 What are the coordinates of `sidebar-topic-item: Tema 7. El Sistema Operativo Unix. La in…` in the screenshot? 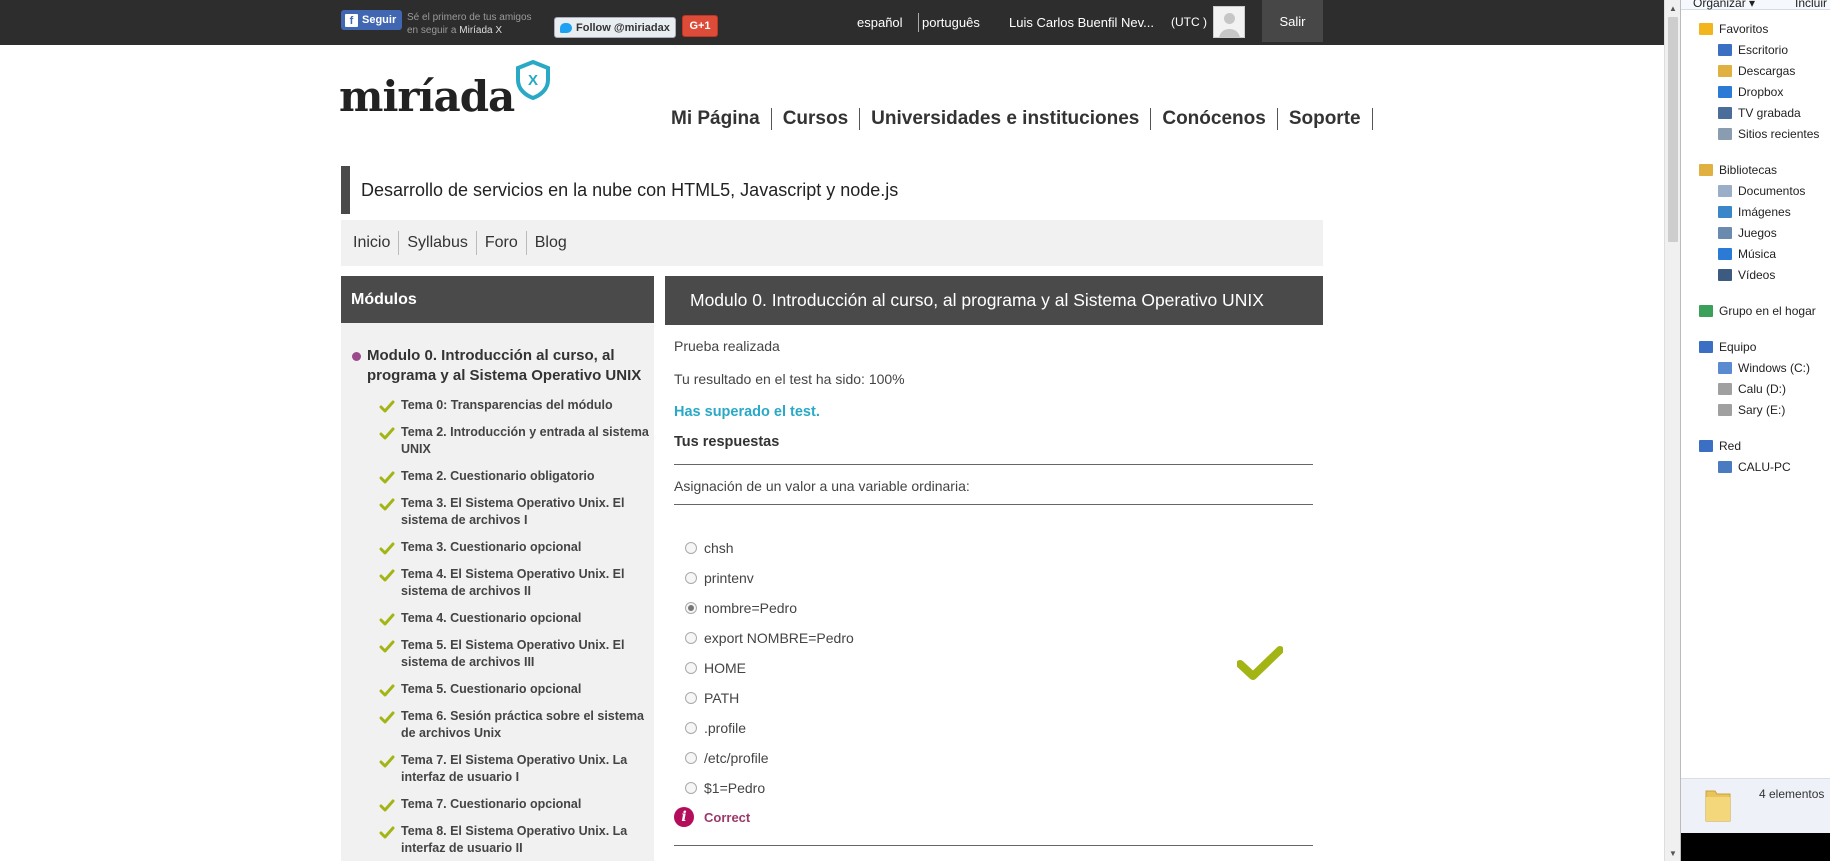 It's located at (514, 769).